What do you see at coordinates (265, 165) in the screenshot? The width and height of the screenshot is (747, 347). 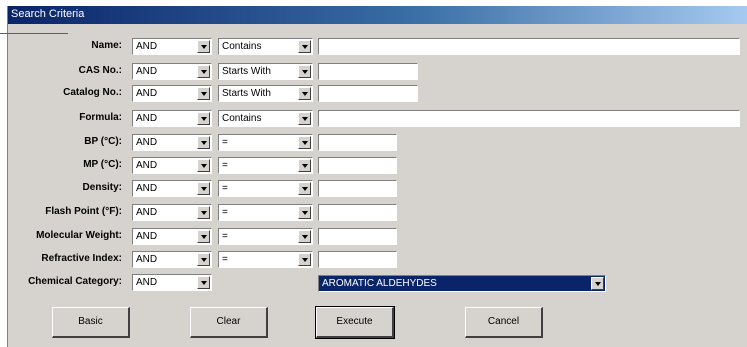 I see `mp-operator-select: =` at bounding box center [265, 165].